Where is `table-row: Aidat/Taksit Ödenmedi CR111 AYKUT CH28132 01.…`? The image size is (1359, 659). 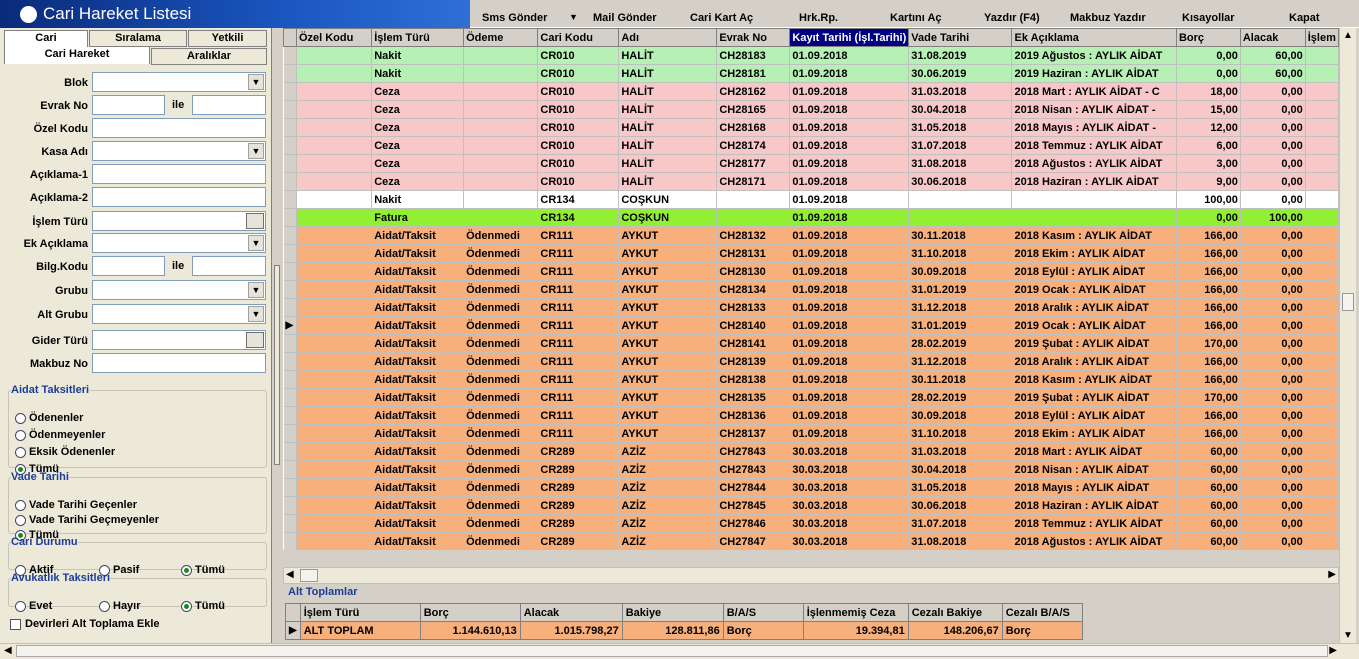
table-row: Aidat/Taksit Ödenmedi CR111 AYKUT CH28132 01.… is located at coordinates (811, 235).